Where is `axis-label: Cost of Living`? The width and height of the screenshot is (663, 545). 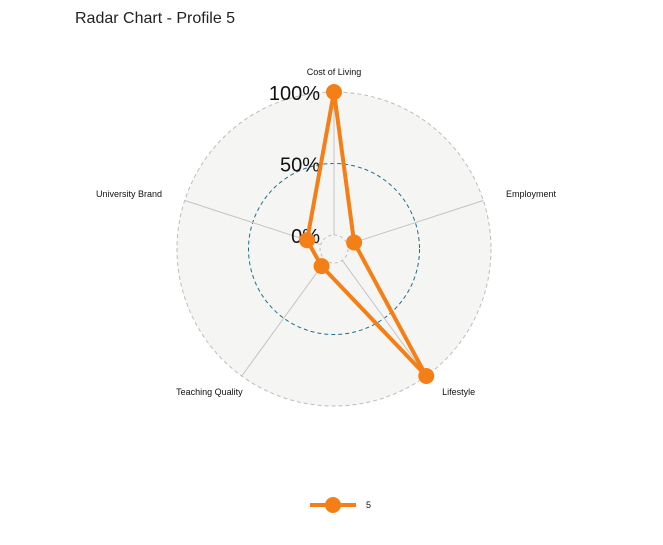
axis-label: Cost of Living is located at coordinates (334, 72).